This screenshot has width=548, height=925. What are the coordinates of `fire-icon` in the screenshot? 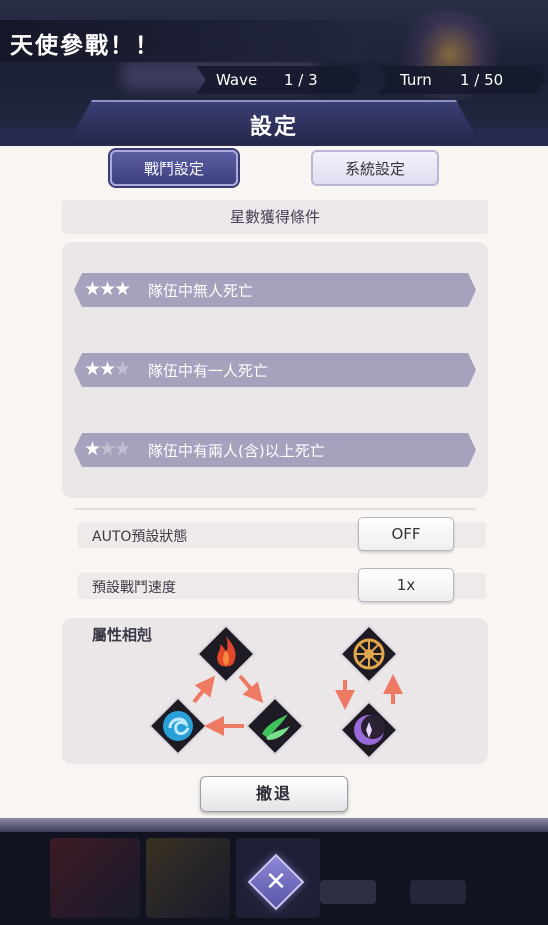 It's located at (226, 654).